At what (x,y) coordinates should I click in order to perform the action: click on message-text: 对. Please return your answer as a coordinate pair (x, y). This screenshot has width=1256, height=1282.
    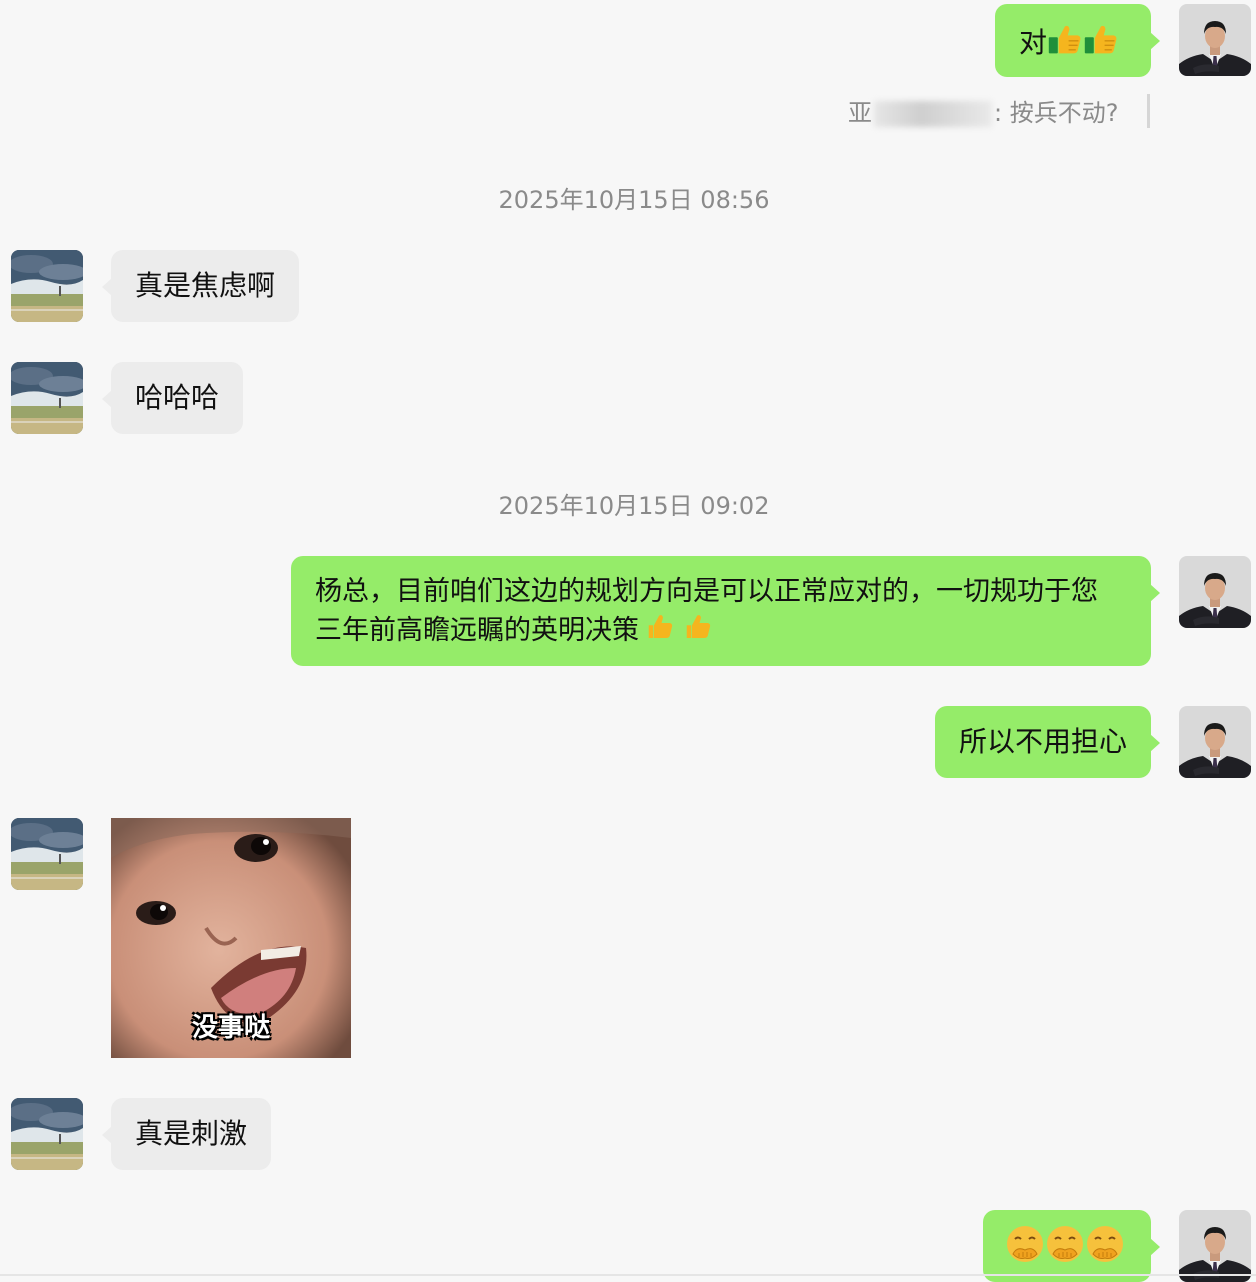
    Looking at the image, I should click on (1033, 42).